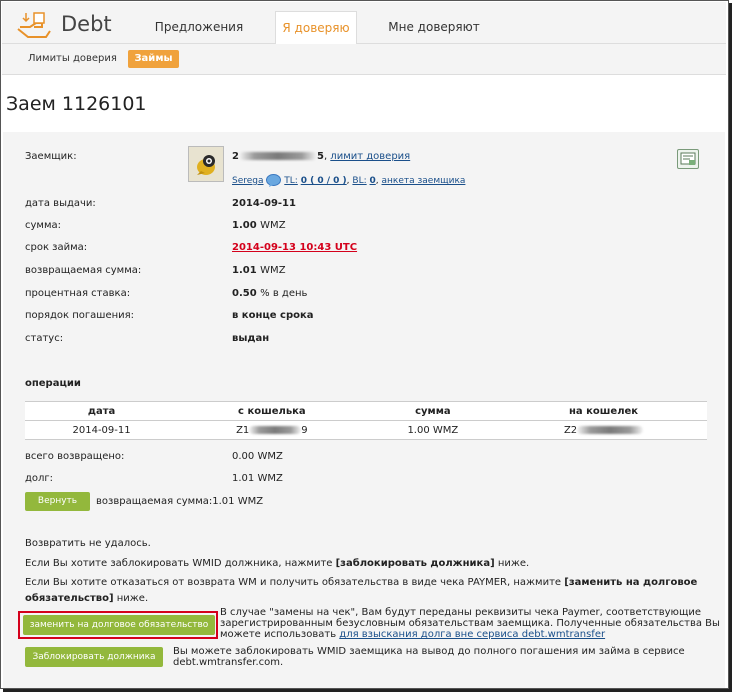  Describe the element at coordinates (88, 543) in the screenshot. I see `return-failed-text: Возвратить не удалось.` at that location.